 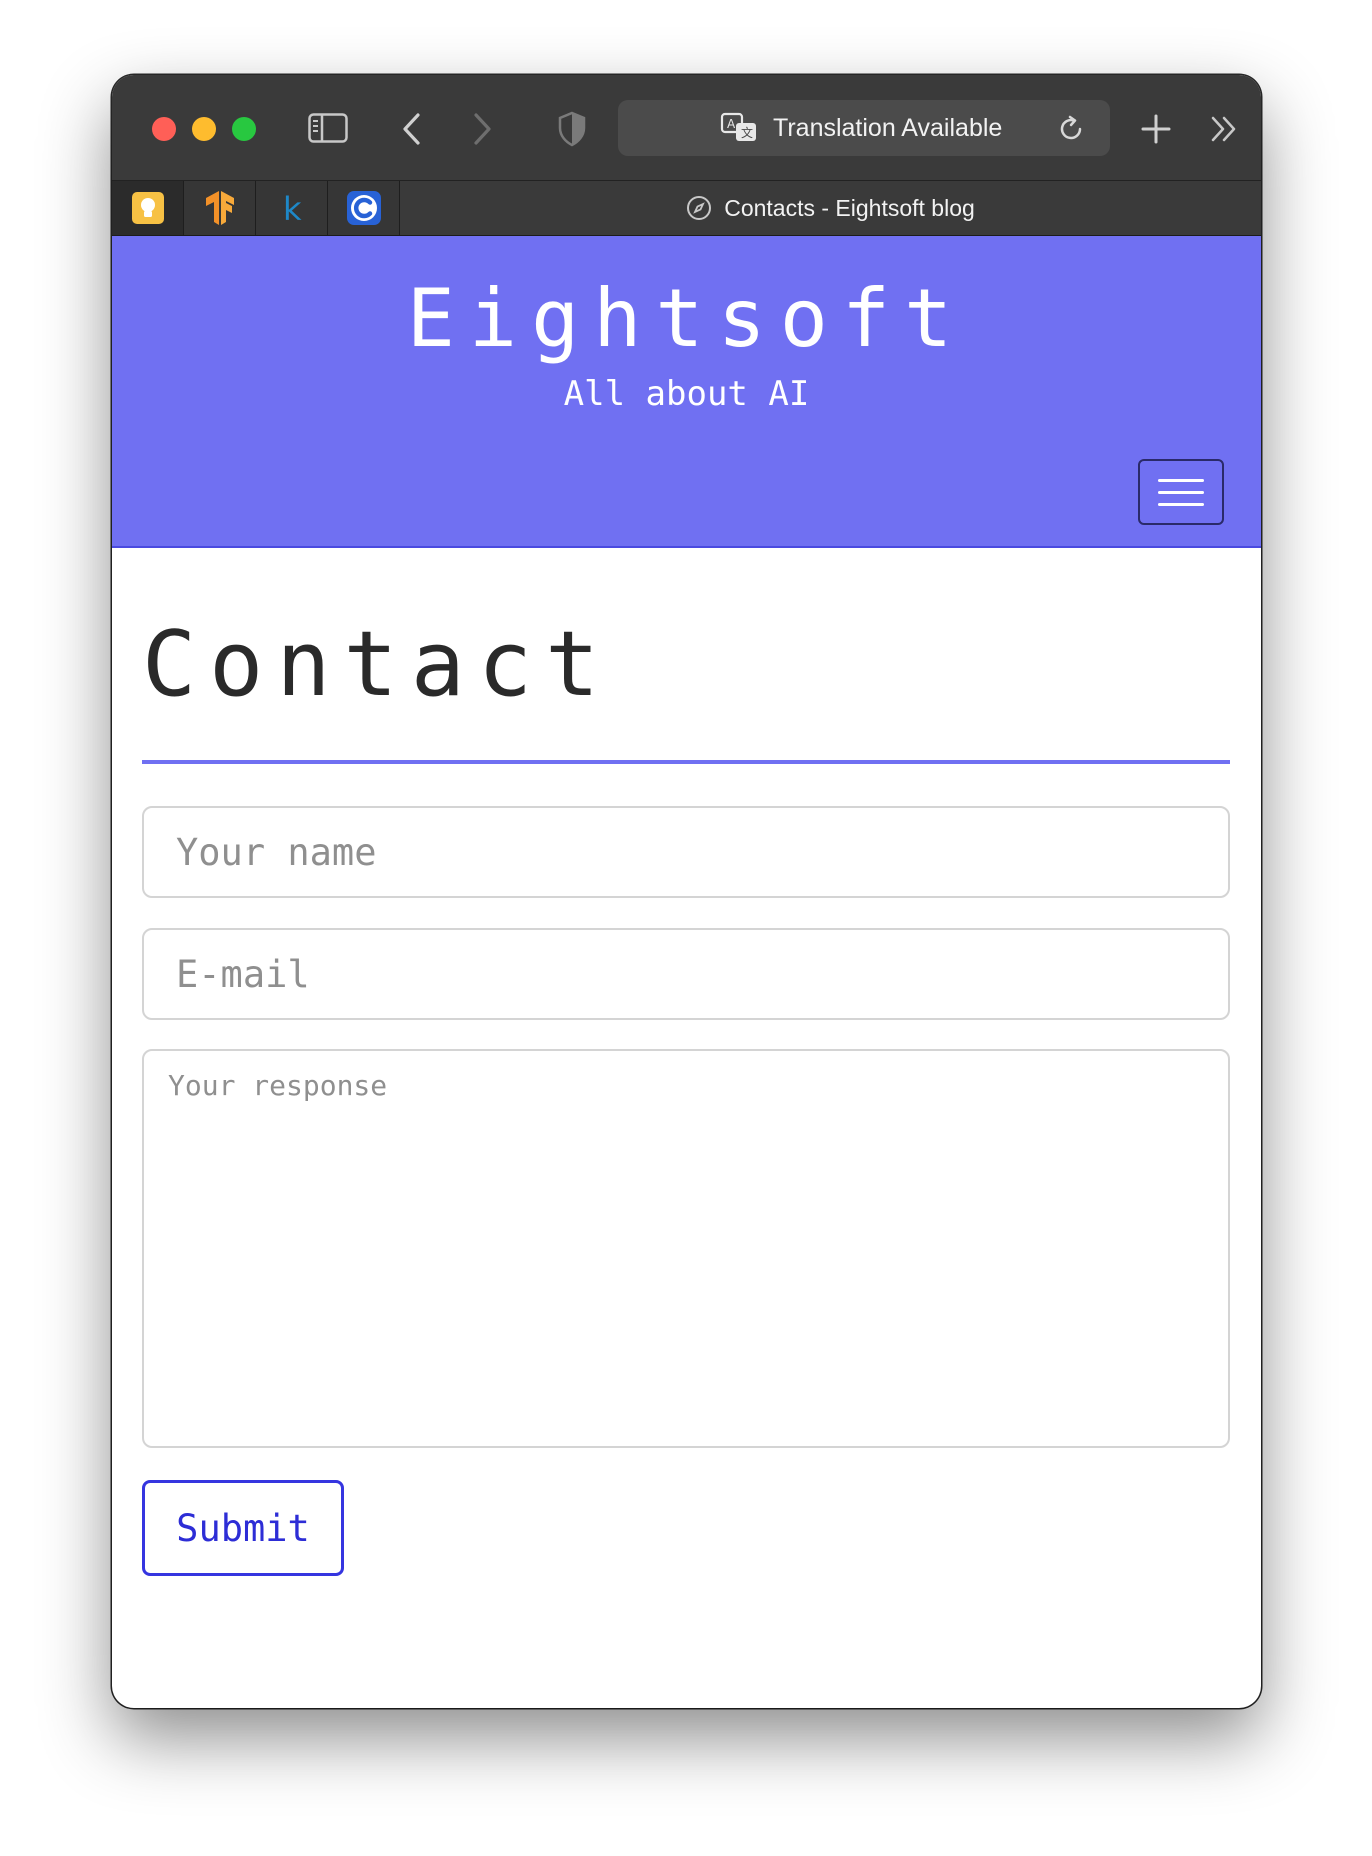 I want to click on heading-divider, so click(x=686, y=762).